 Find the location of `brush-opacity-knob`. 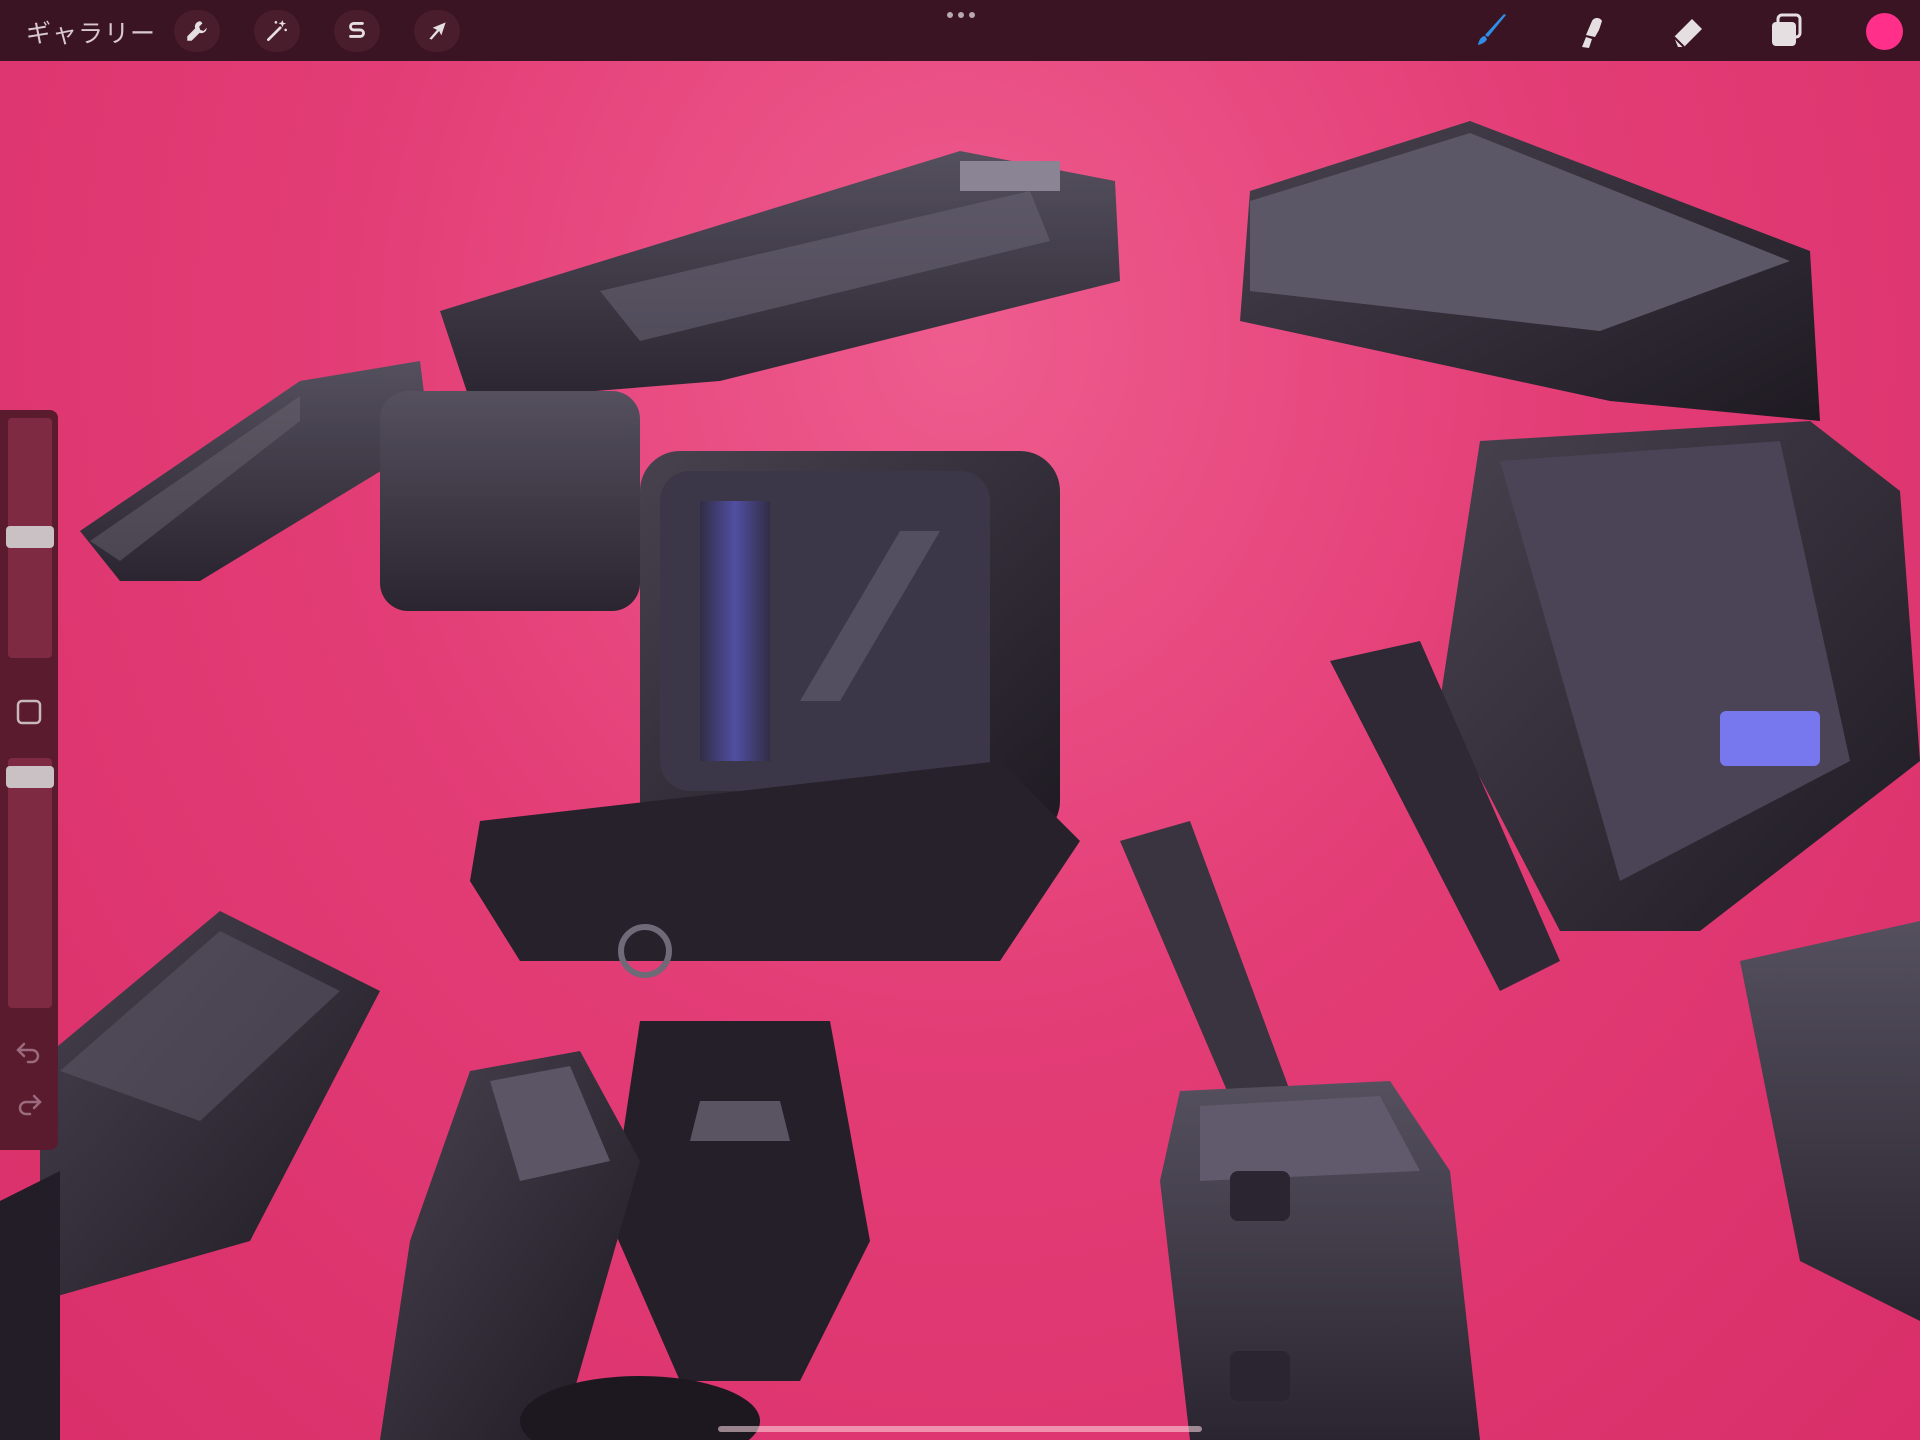

brush-opacity-knob is located at coordinates (30, 777).